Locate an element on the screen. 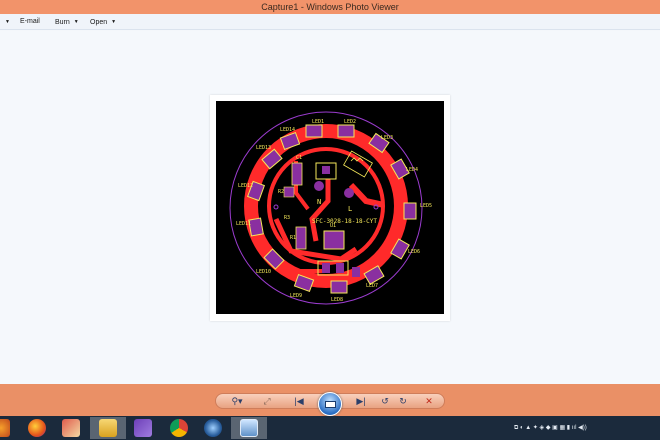 Image resolution: width=660 pixels, height=440 pixels. r-pad is located at coordinates (297, 174).